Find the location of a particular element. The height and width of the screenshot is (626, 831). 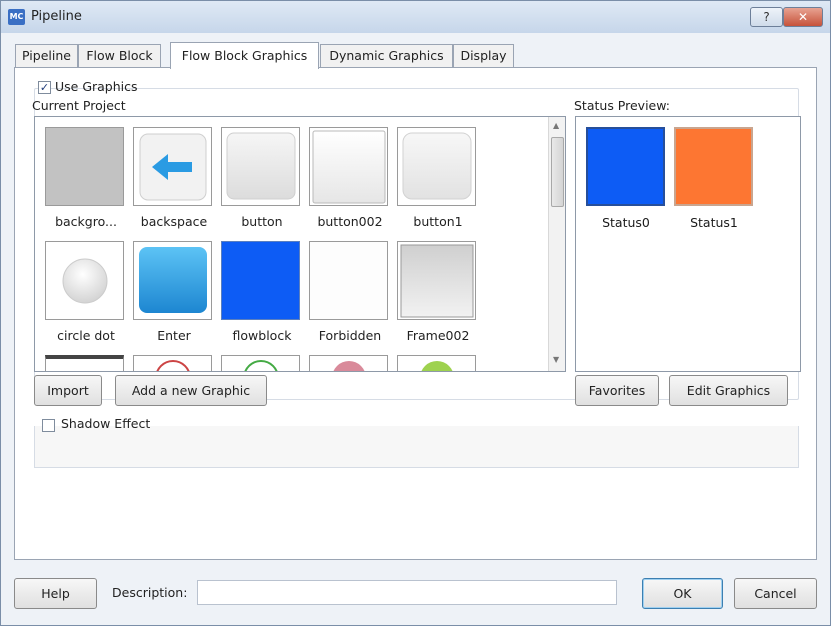

graphic-item-enter: Enter is located at coordinates (174, 292).